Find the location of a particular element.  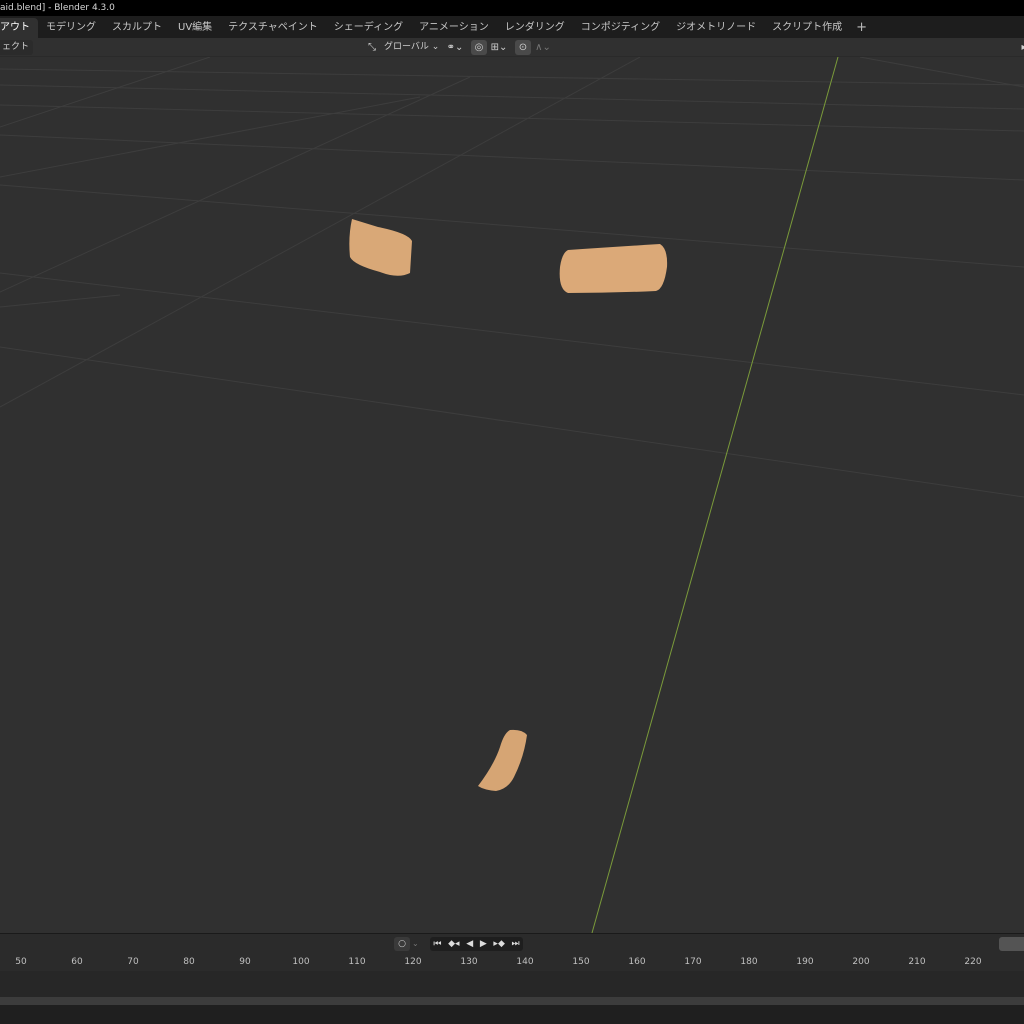

ruler-tick-label: 120 is located at coordinates (413, 962).